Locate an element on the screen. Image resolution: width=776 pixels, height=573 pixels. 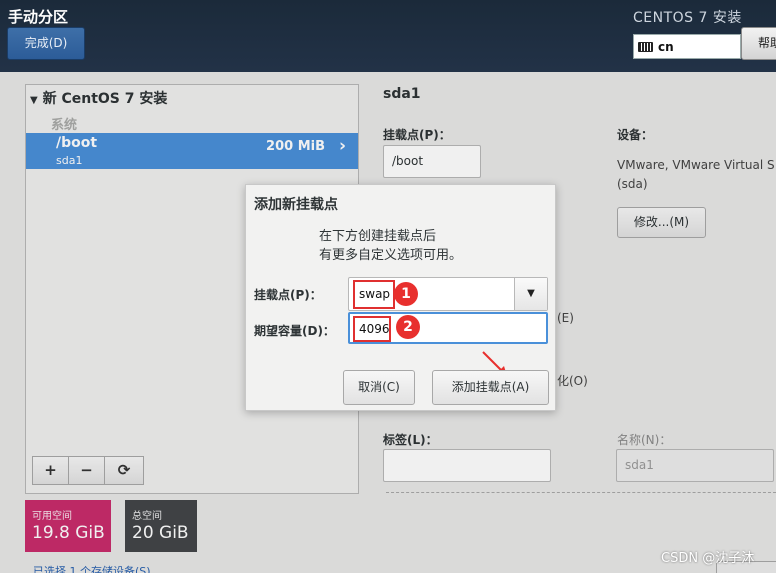
header-bar: 手动分区 完成(D) CENTOS 7 安装 cn 帮助 is located at coordinates (388, 36).